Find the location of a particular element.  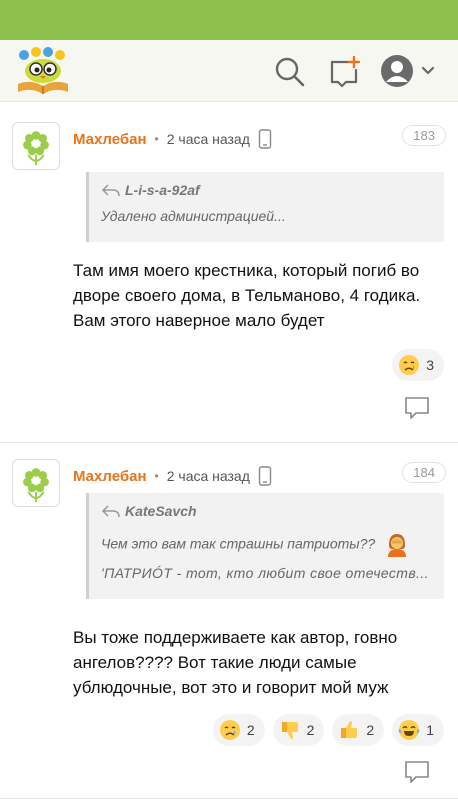

reaction-thumbs-up: 2 is located at coordinates (358, 730).